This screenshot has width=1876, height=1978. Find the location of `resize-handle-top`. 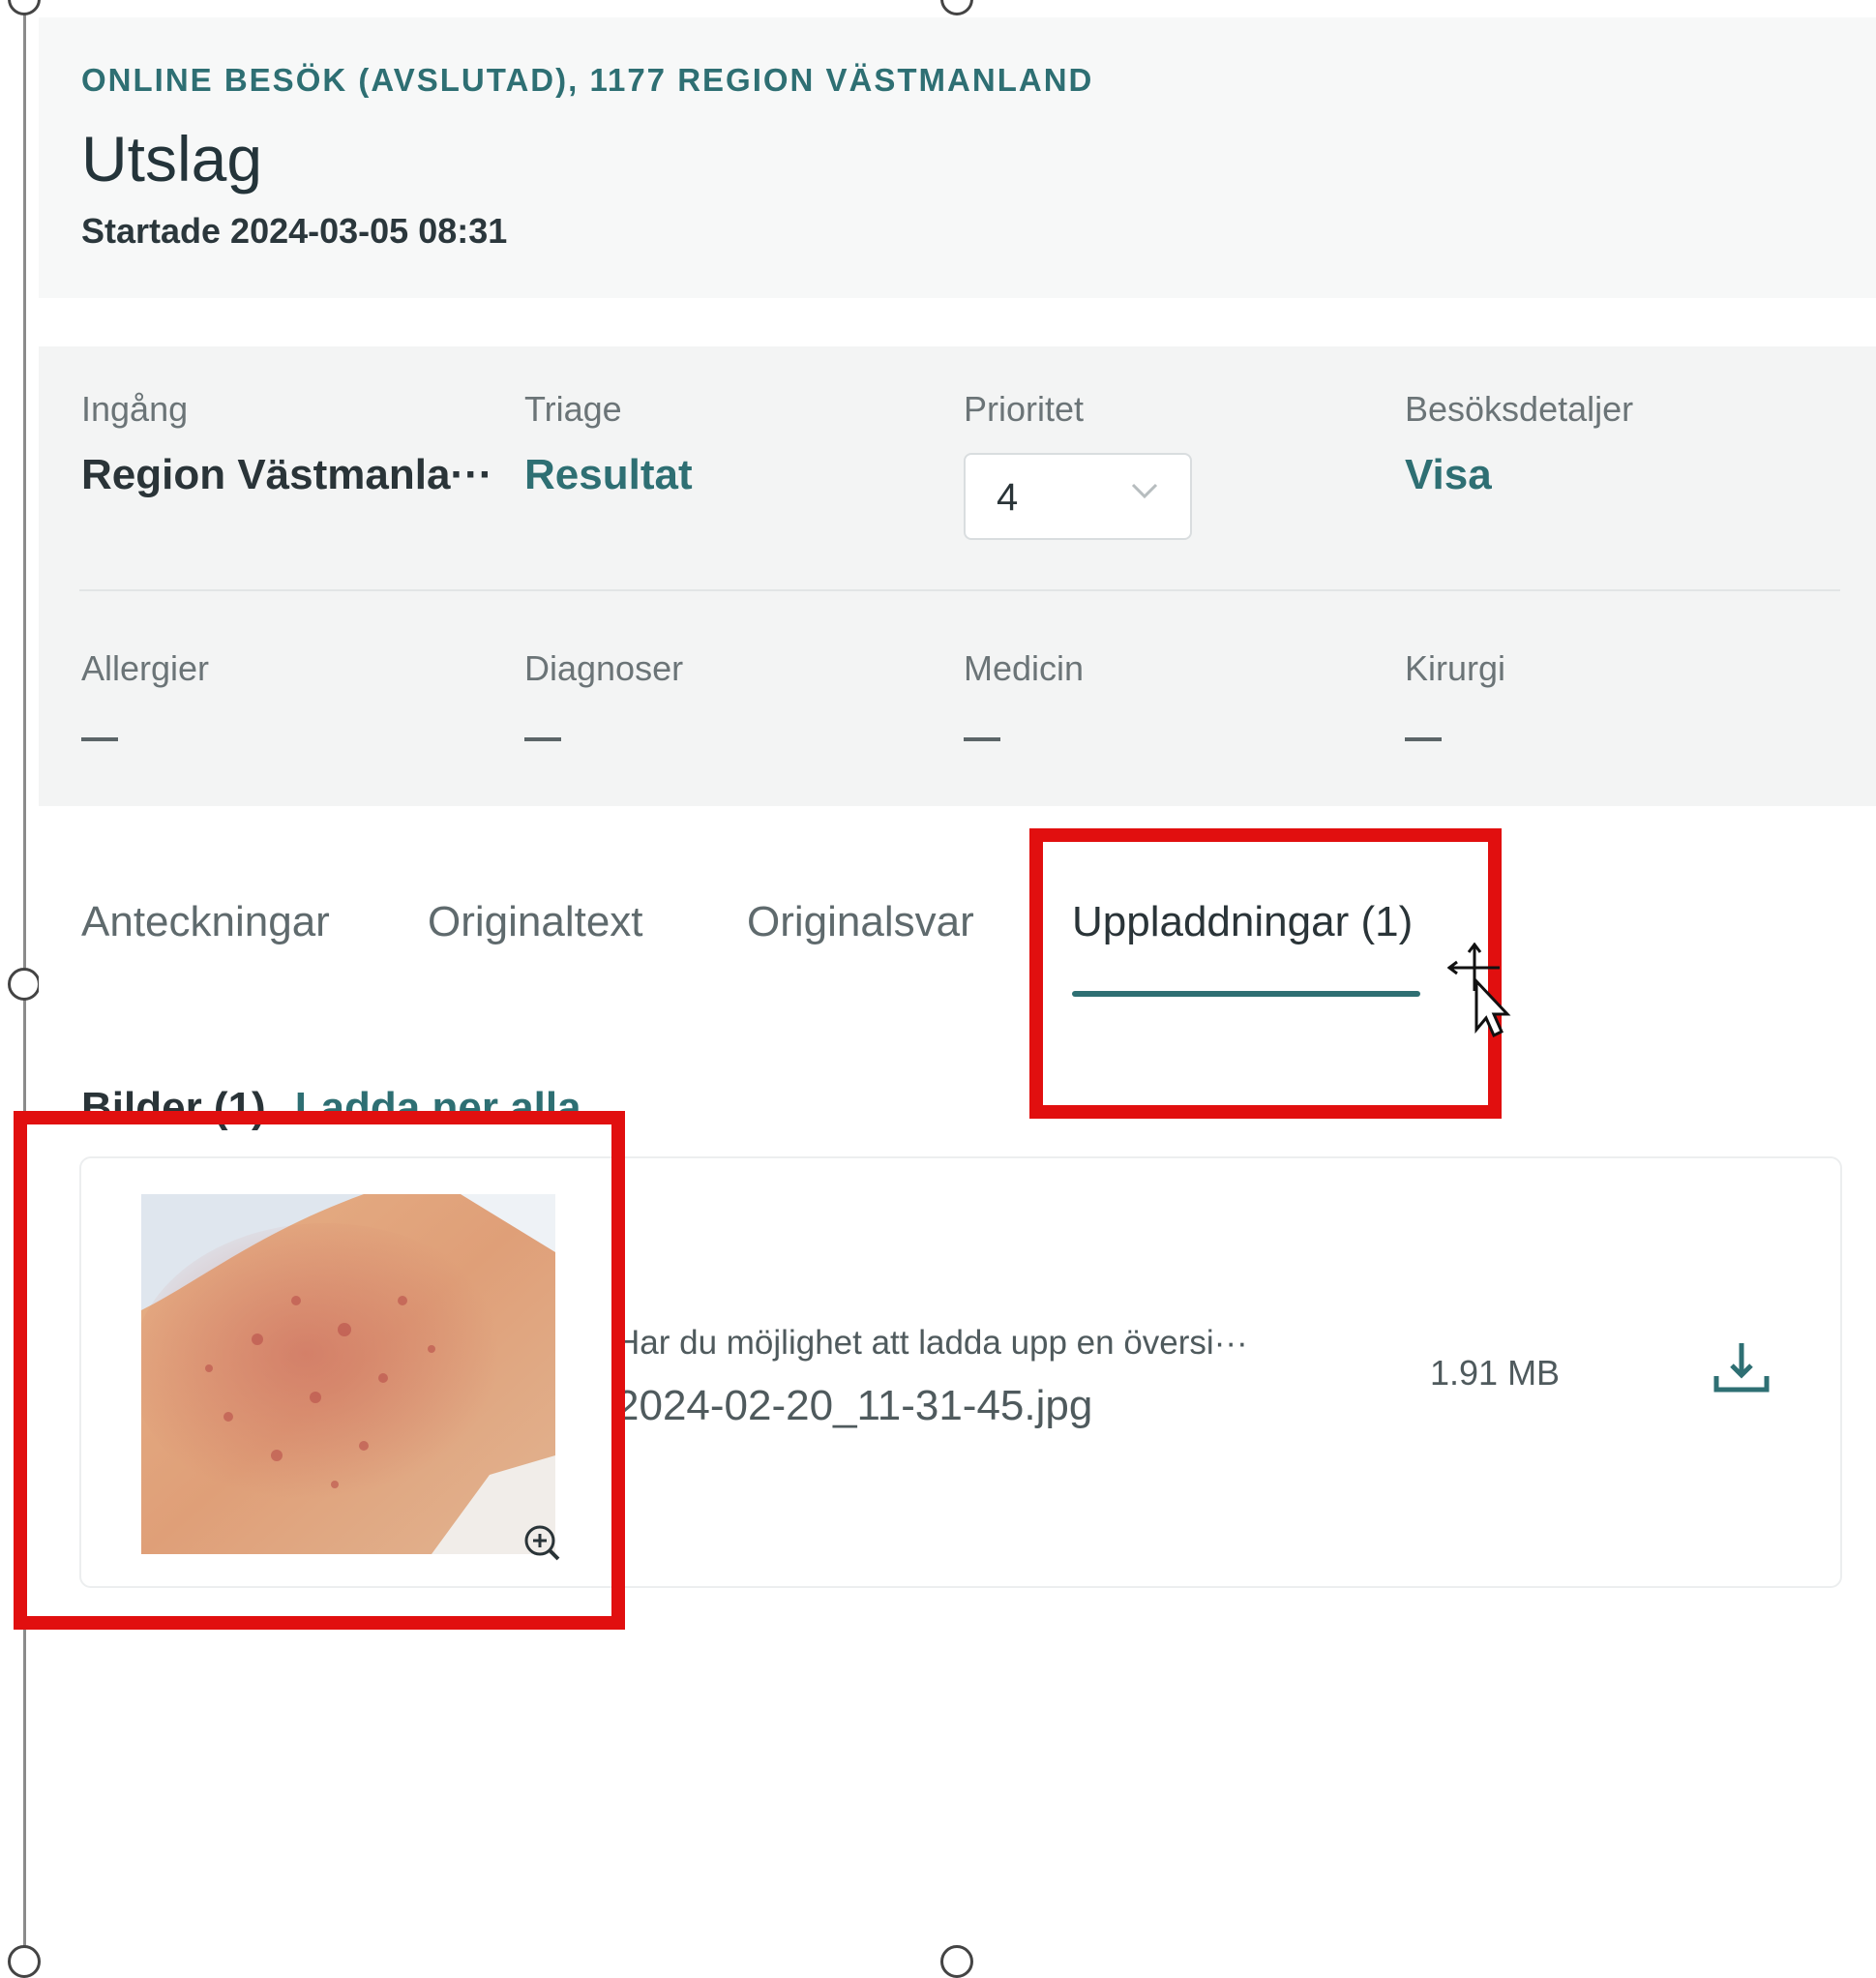

resize-handle-top is located at coordinates (956, 7).